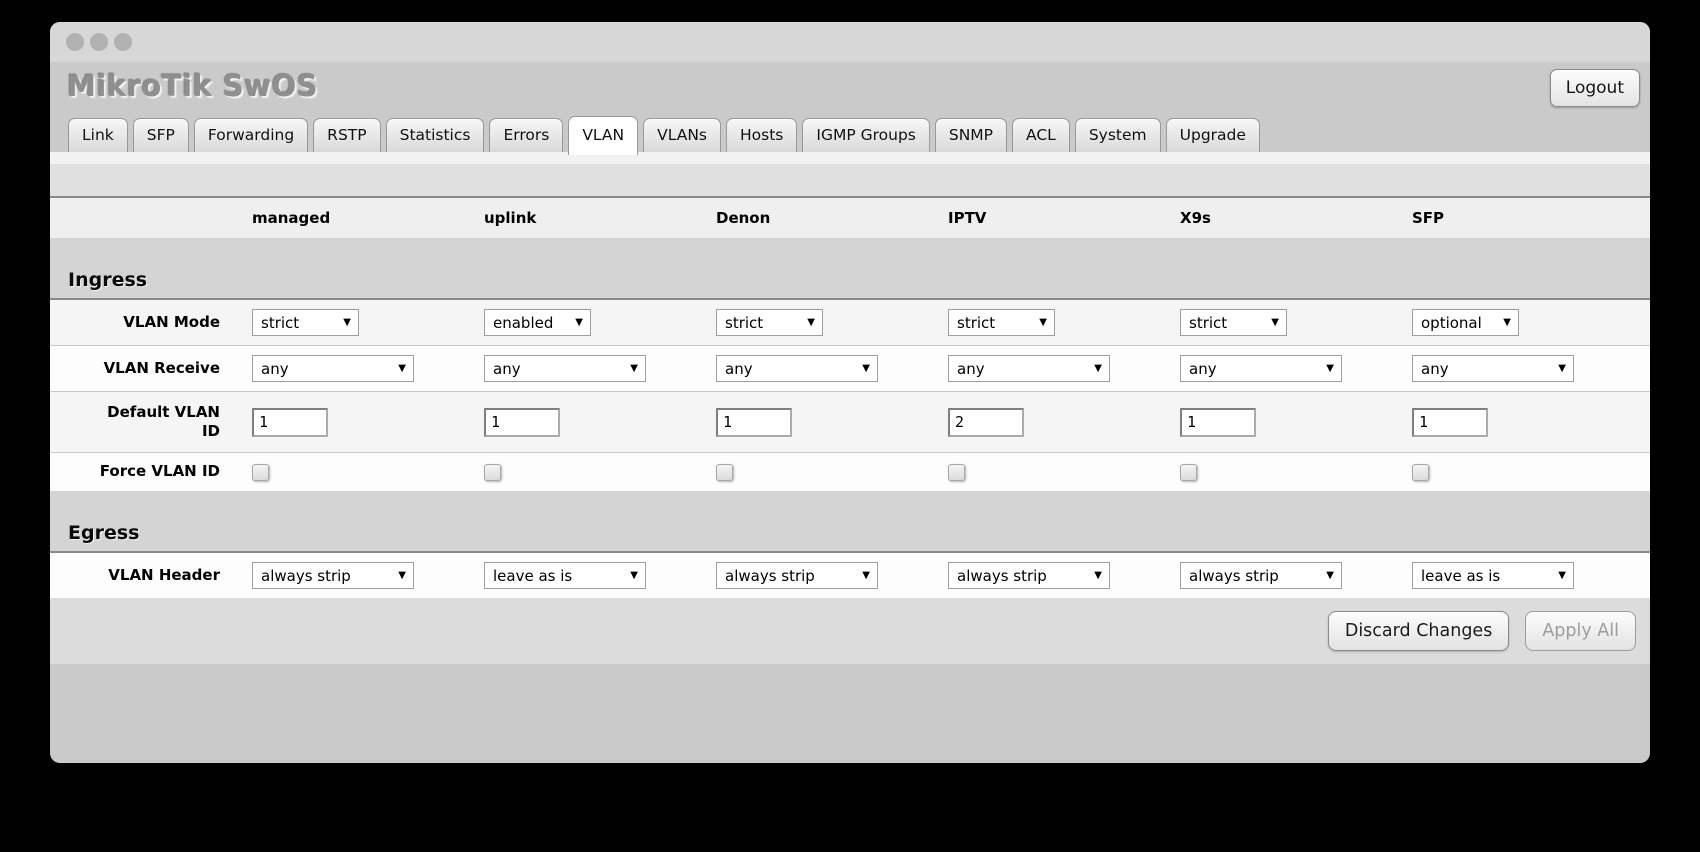  What do you see at coordinates (1420, 472) in the screenshot?
I see `force-vlan-id-checkbox-sfp` at bounding box center [1420, 472].